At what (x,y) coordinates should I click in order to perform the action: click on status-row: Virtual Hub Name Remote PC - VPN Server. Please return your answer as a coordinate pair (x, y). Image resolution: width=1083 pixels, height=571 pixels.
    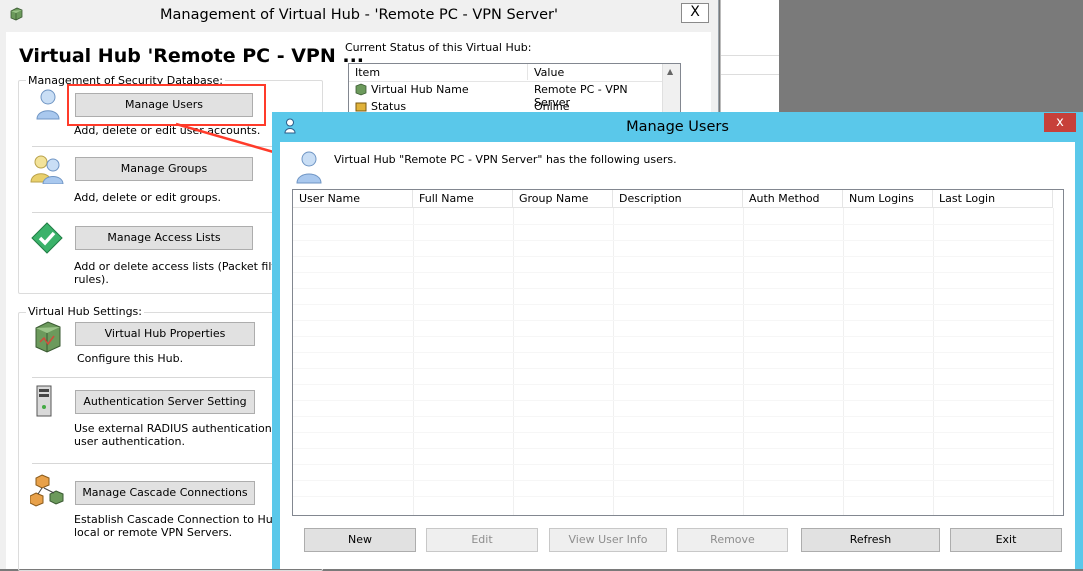
    Looking at the image, I should click on (505, 95).